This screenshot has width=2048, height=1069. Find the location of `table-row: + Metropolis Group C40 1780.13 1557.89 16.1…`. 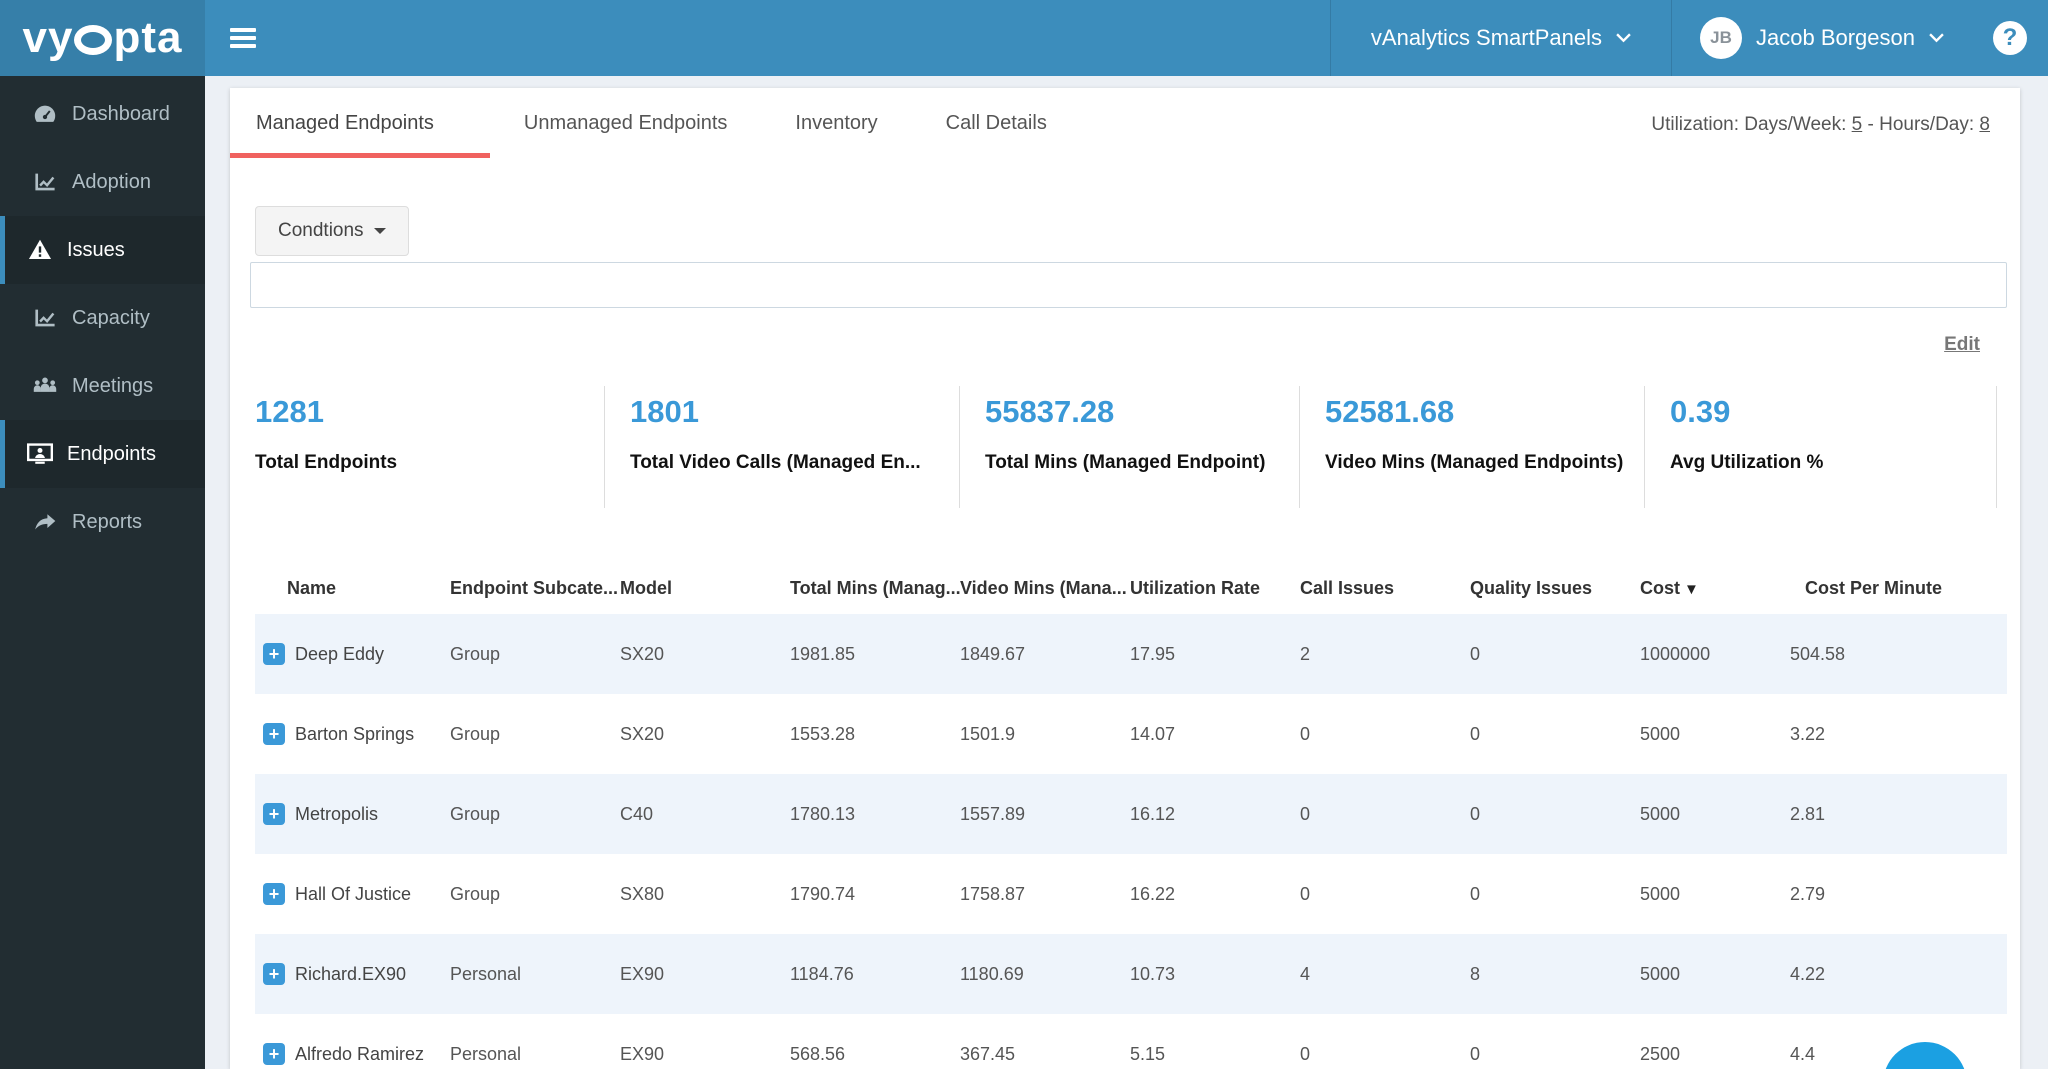

table-row: + Metropolis Group C40 1780.13 1557.89 16.1… is located at coordinates (1131, 814).